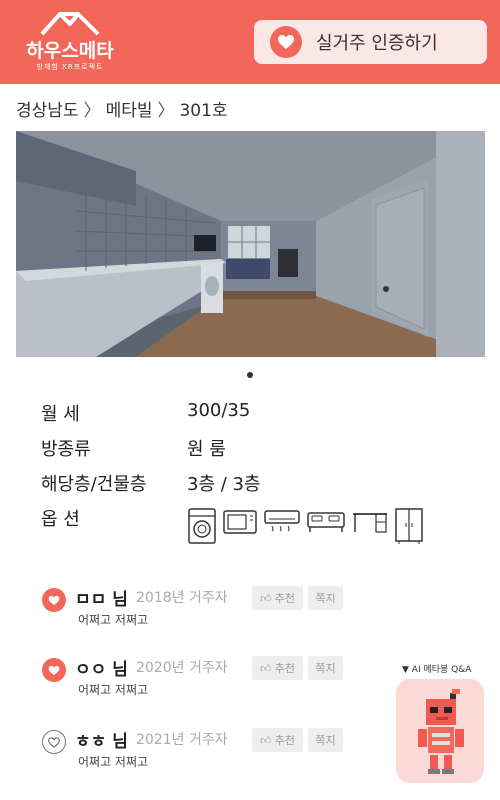  What do you see at coordinates (219, 410) in the screenshot?
I see `detail-value-rent: 300/35` at bounding box center [219, 410].